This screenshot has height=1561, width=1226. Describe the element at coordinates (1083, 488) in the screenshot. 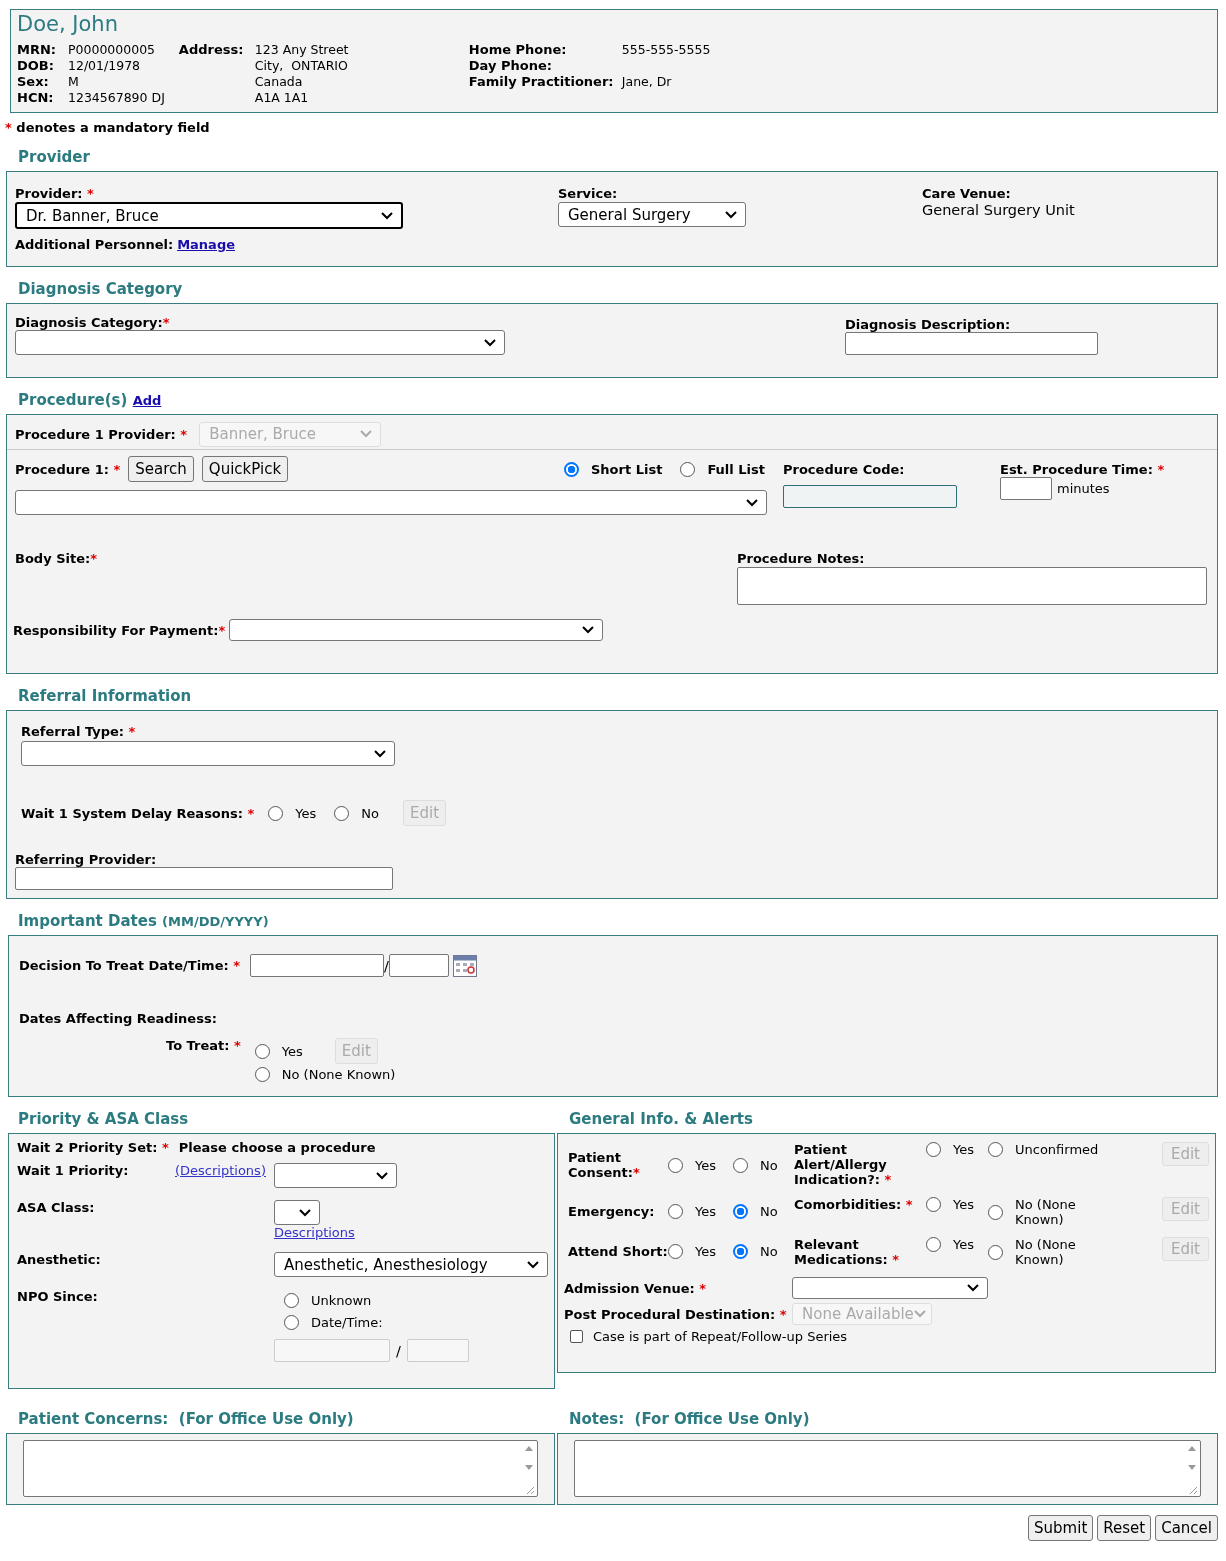

I see `unit-label: minutes` at that location.